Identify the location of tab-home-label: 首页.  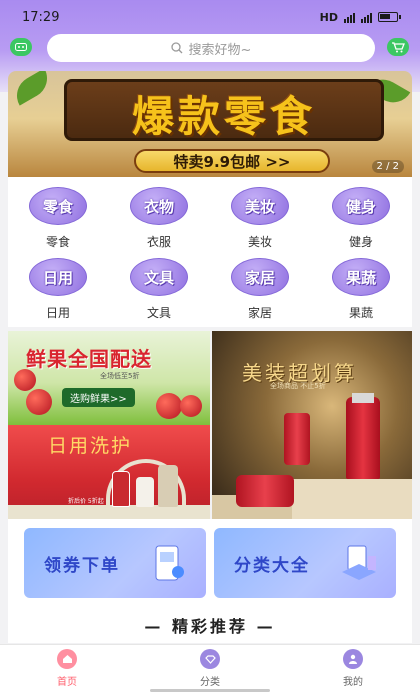
(67, 682).